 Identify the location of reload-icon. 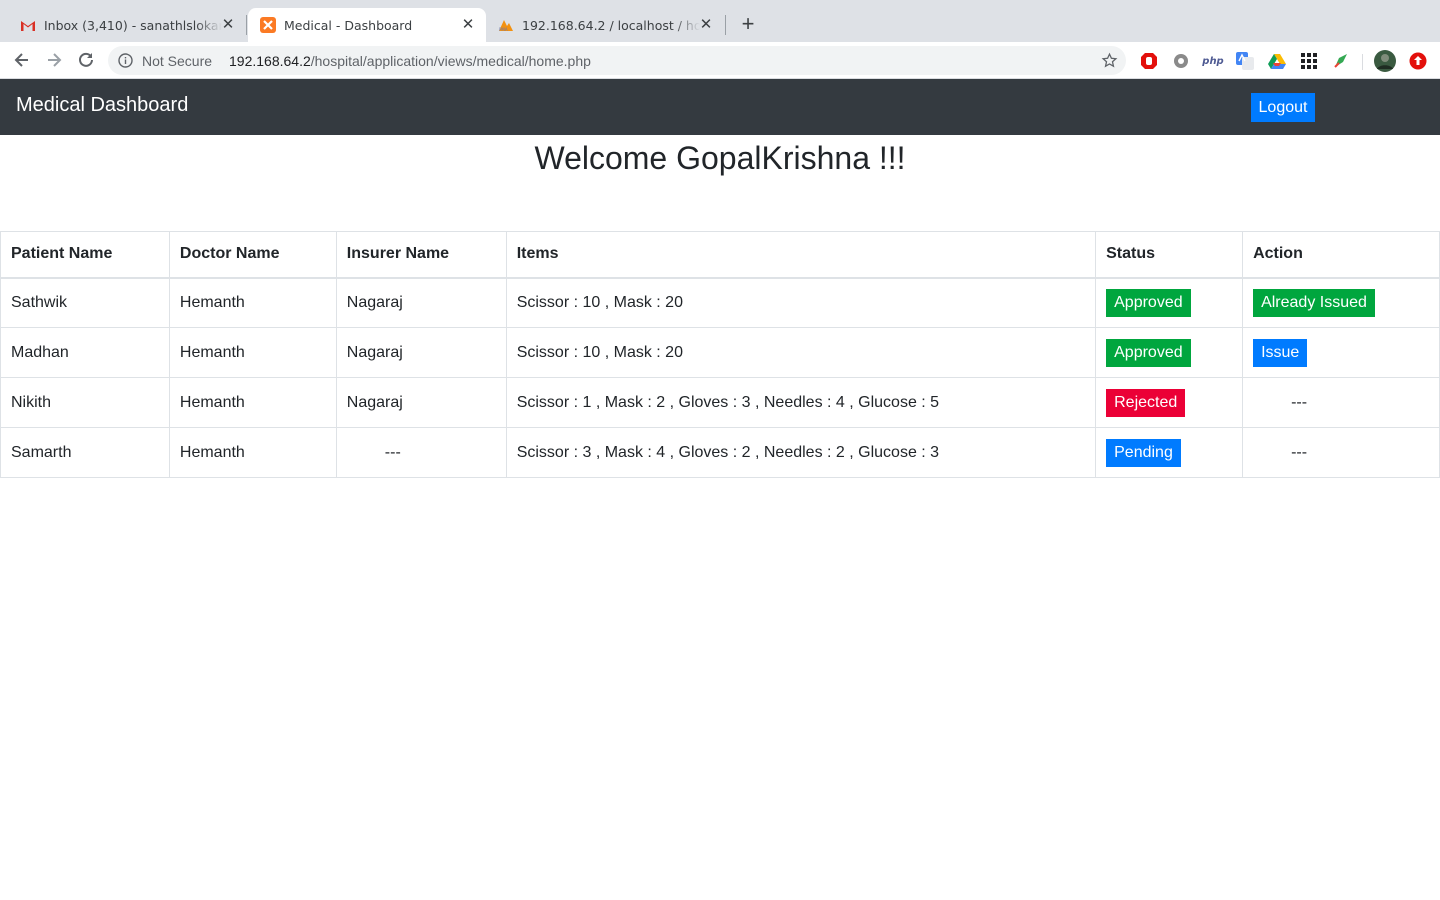
(86, 60).